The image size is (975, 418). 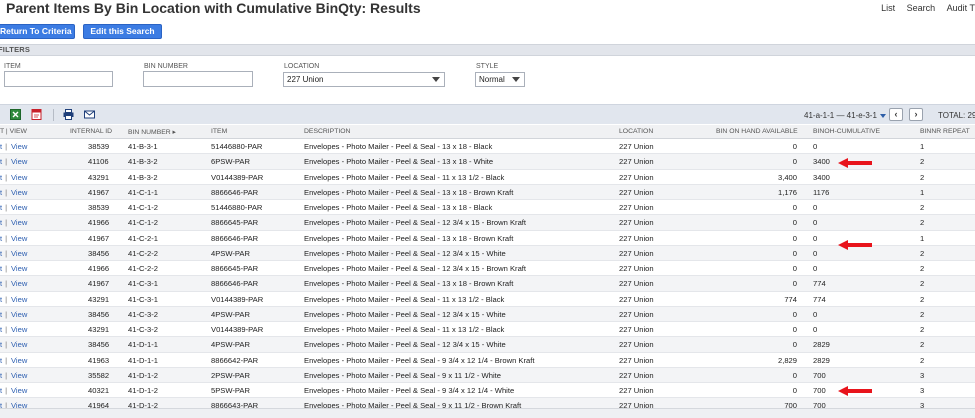 I want to click on cell-item: 51446880-PAR, so click(x=237, y=146).